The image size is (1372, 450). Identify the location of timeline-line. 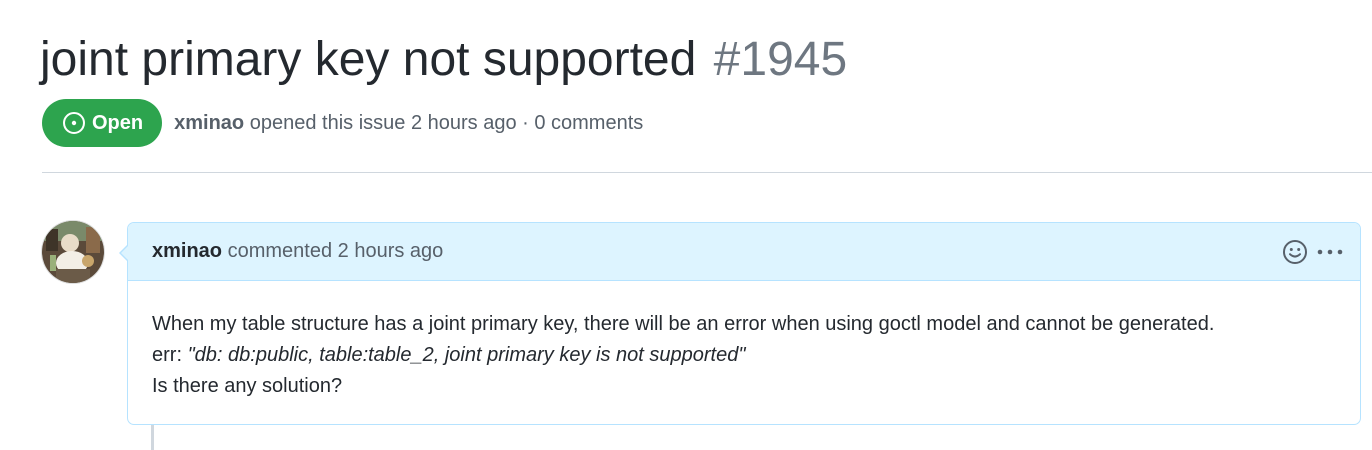
(152, 437).